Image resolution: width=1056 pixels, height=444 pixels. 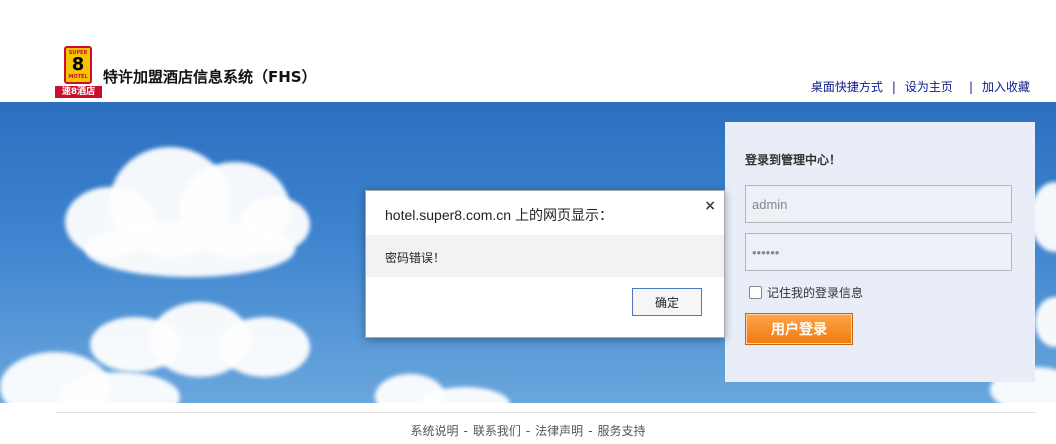 I want to click on logo-badge-number: 8, so click(x=78, y=64).